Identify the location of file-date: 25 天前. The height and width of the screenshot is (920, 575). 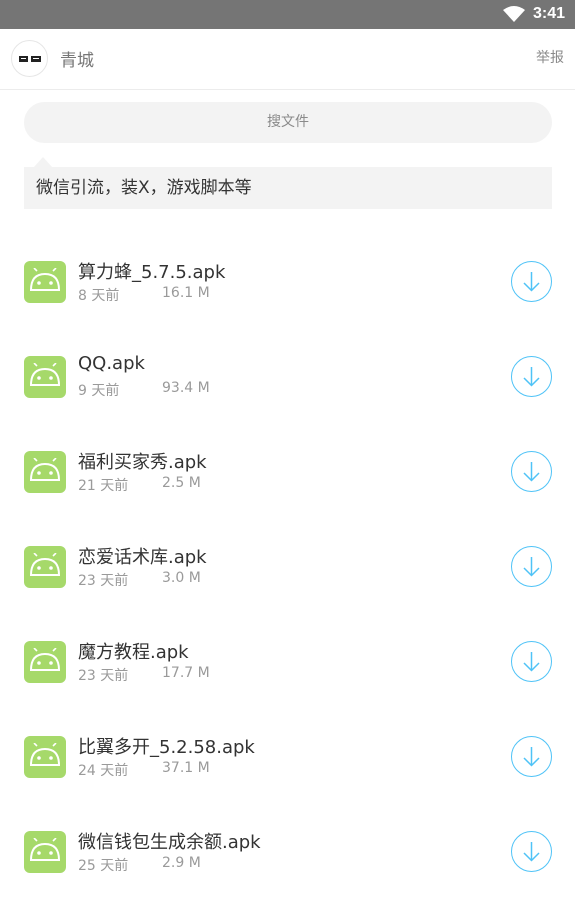
(103, 866).